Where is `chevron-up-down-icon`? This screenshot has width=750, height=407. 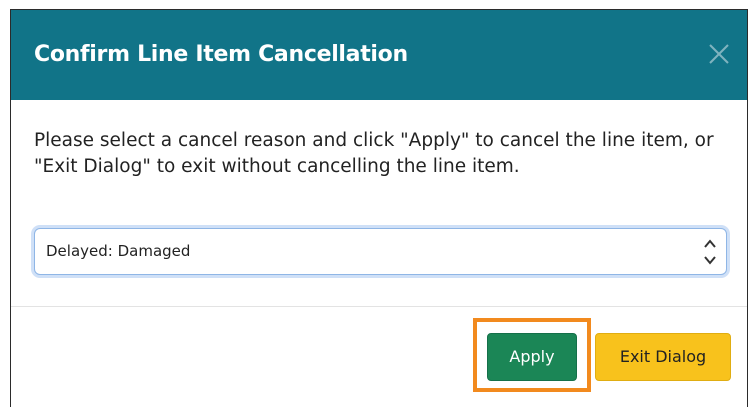 chevron-up-down-icon is located at coordinates (710, 252).